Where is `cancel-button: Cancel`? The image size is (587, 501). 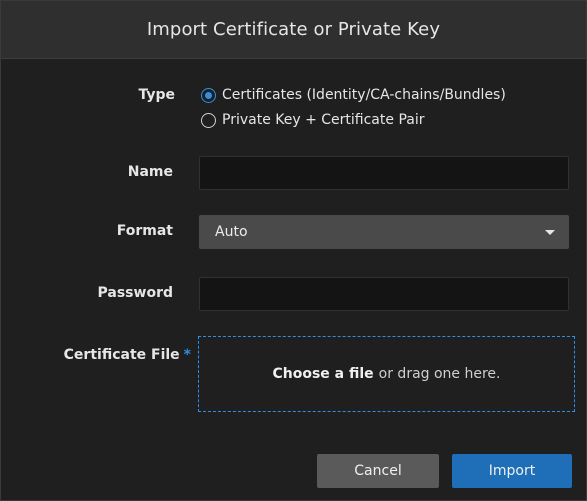
cancel-button: Cancel is located at coordinates (378, 471).